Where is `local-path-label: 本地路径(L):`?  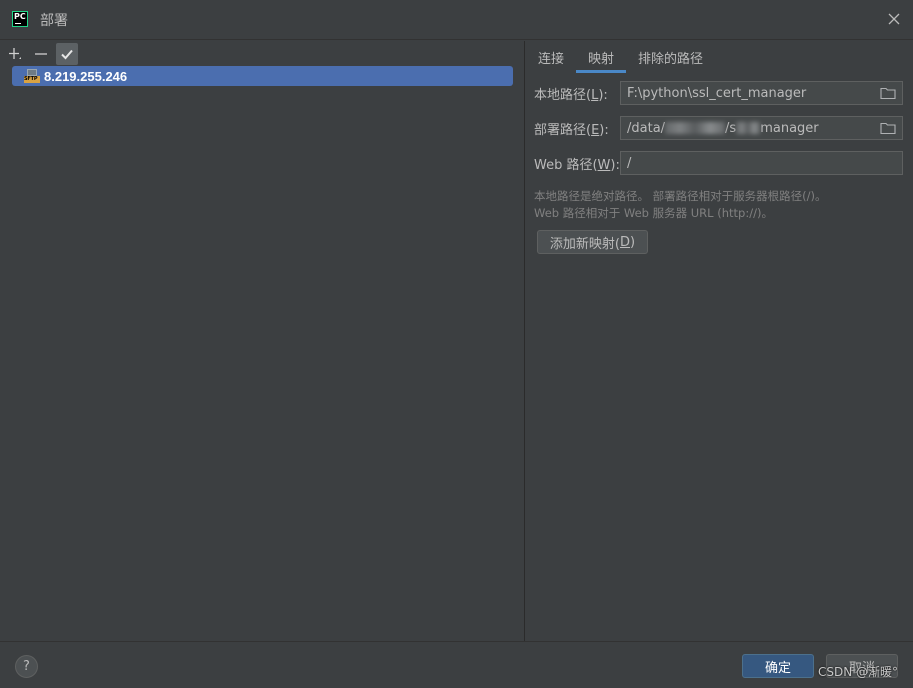
local-path-label: 本地路径(L): is located at coordinates (571, 95).